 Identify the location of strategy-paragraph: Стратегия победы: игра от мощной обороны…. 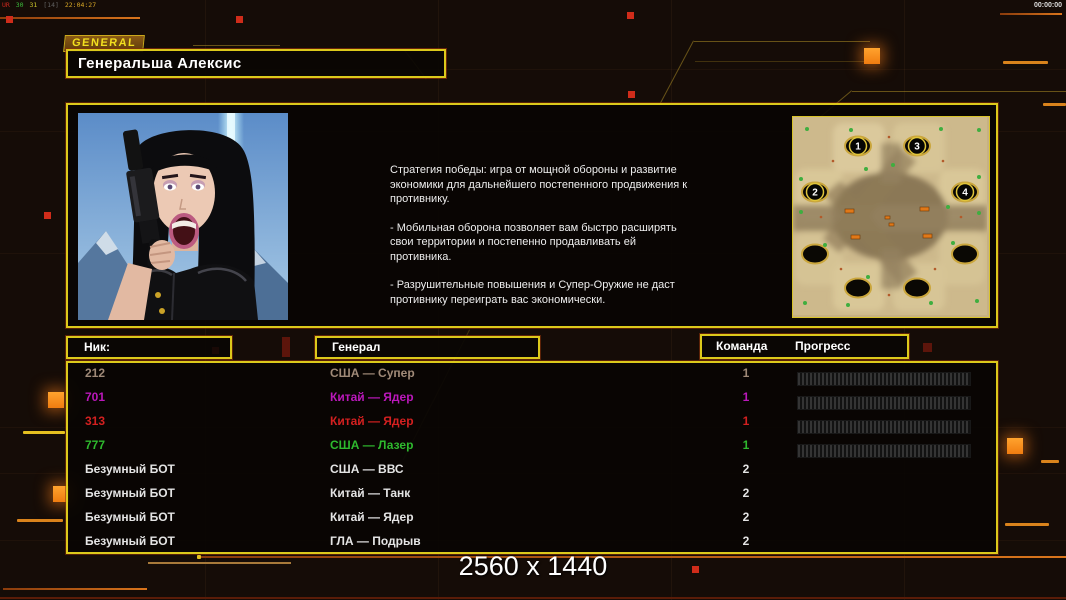
(539, 185).